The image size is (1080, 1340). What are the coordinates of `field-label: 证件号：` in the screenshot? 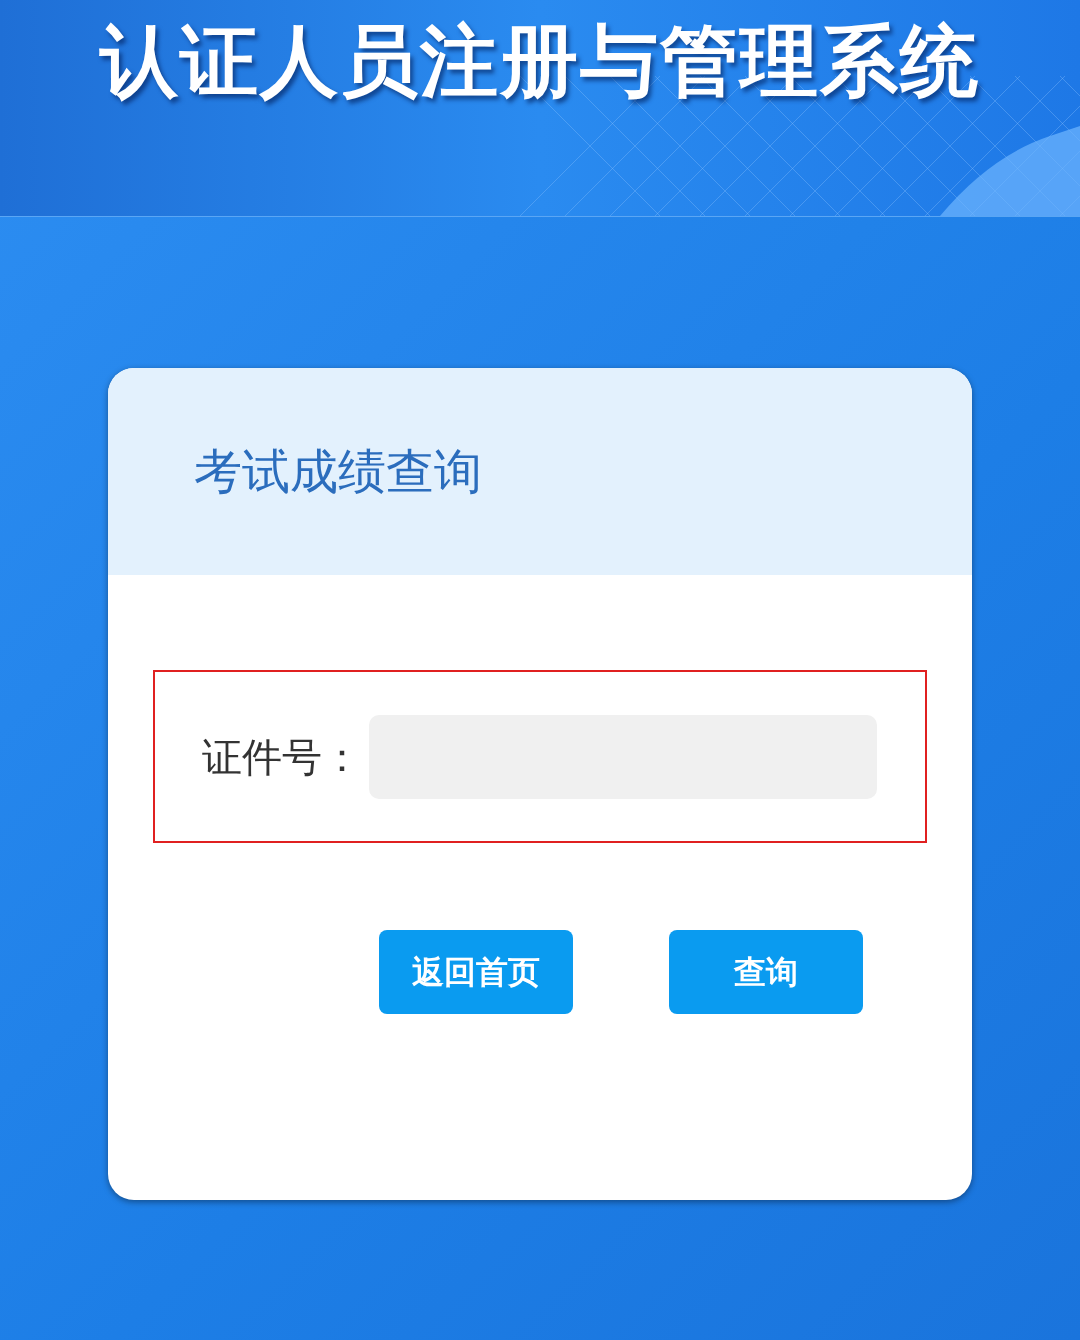 It's located at (282, 757).